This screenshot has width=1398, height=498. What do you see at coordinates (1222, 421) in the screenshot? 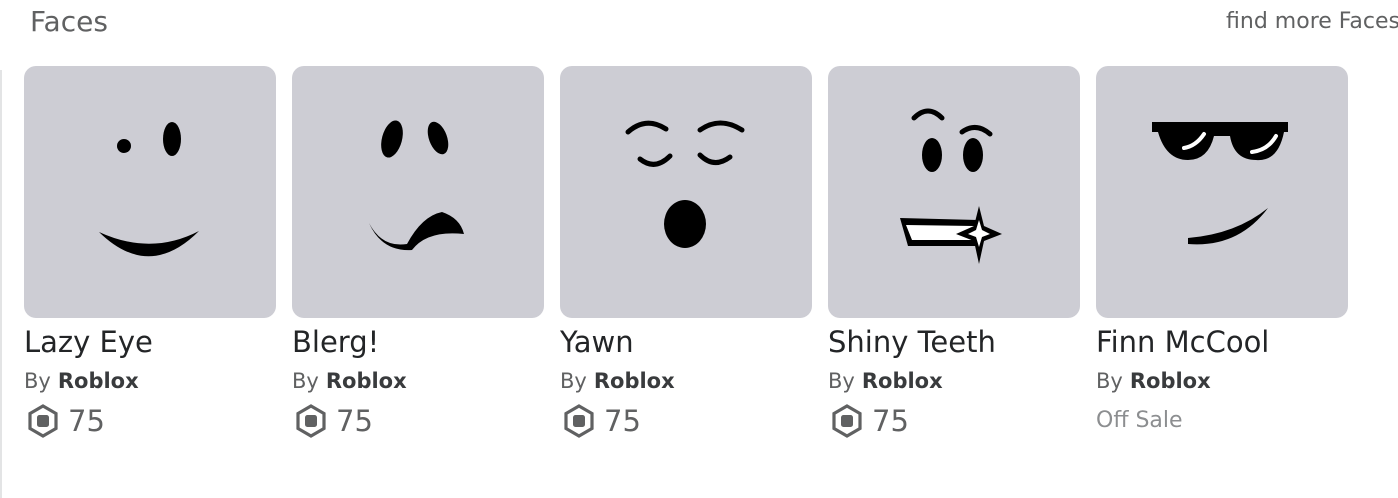
I see `price-row: Off Sale` at bounding box center [1222, 421].